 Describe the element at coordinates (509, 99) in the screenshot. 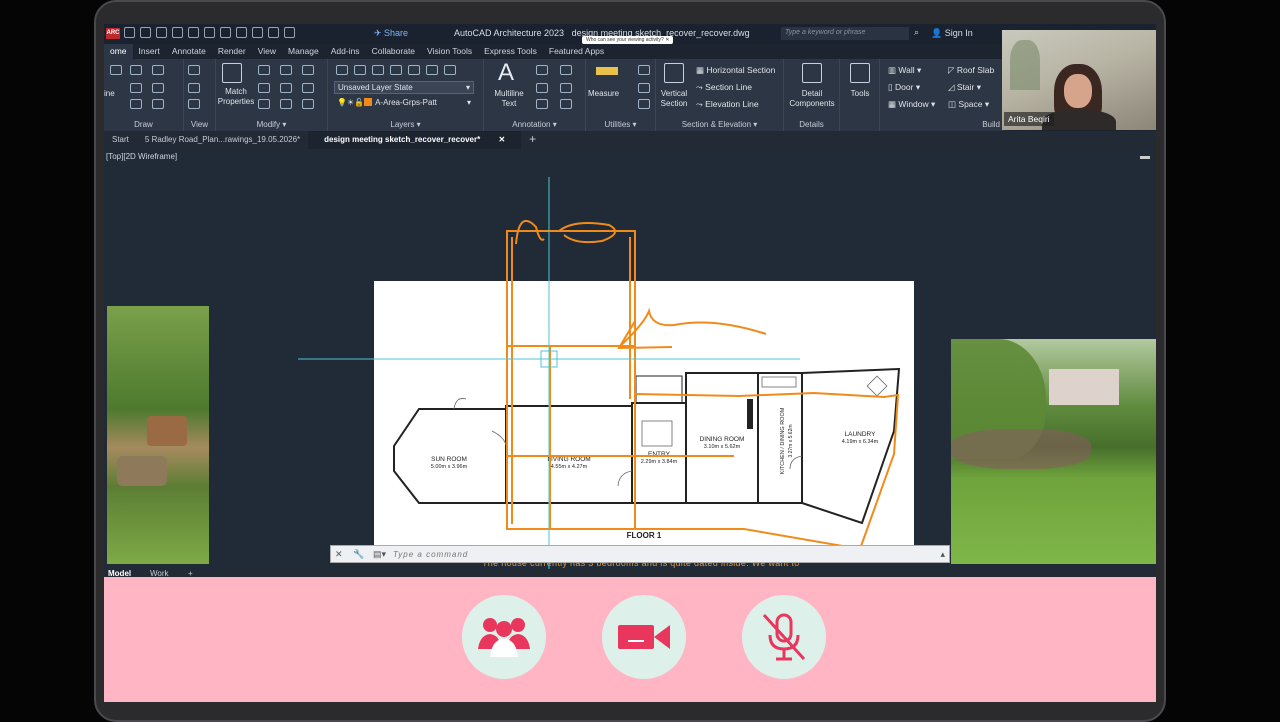

I see `multiline-text-label: Multiline Text` at that location.